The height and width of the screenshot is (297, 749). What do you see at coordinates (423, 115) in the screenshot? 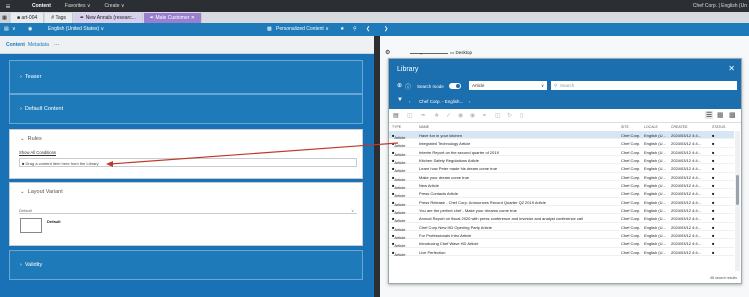
I see `edit-icon: ✒` at bounding box center [423, 115].